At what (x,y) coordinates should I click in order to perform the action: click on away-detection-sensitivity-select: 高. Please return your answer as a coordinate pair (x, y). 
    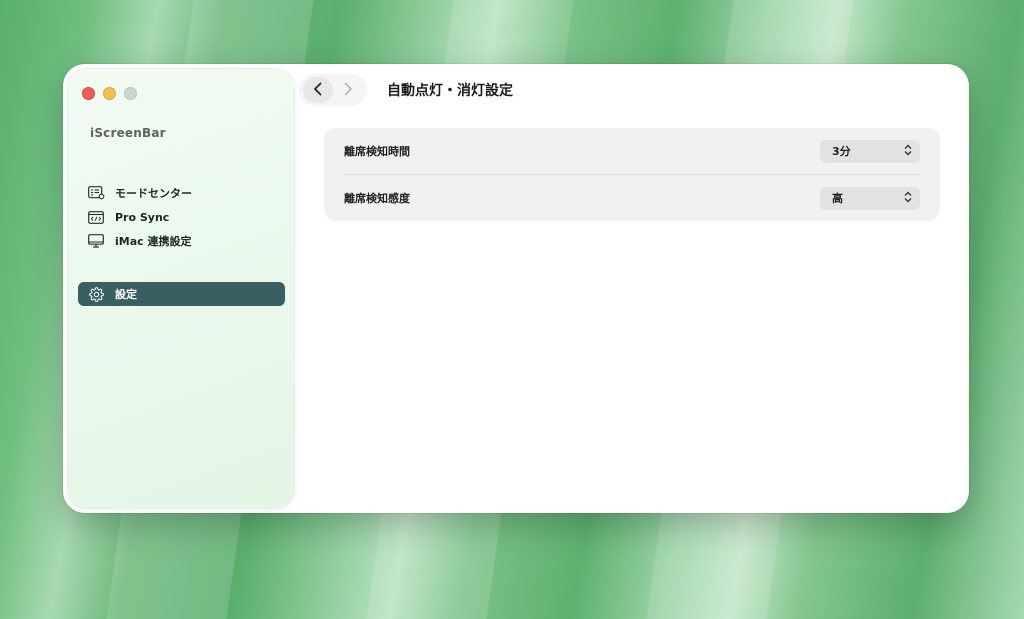
    Looking at the image, I should click on (870, 198).